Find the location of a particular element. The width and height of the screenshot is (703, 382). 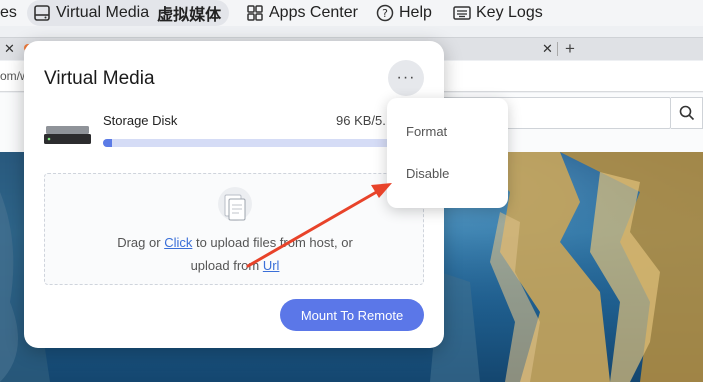

more-options-menu: Format Disable is located at coordinates (447, 153).